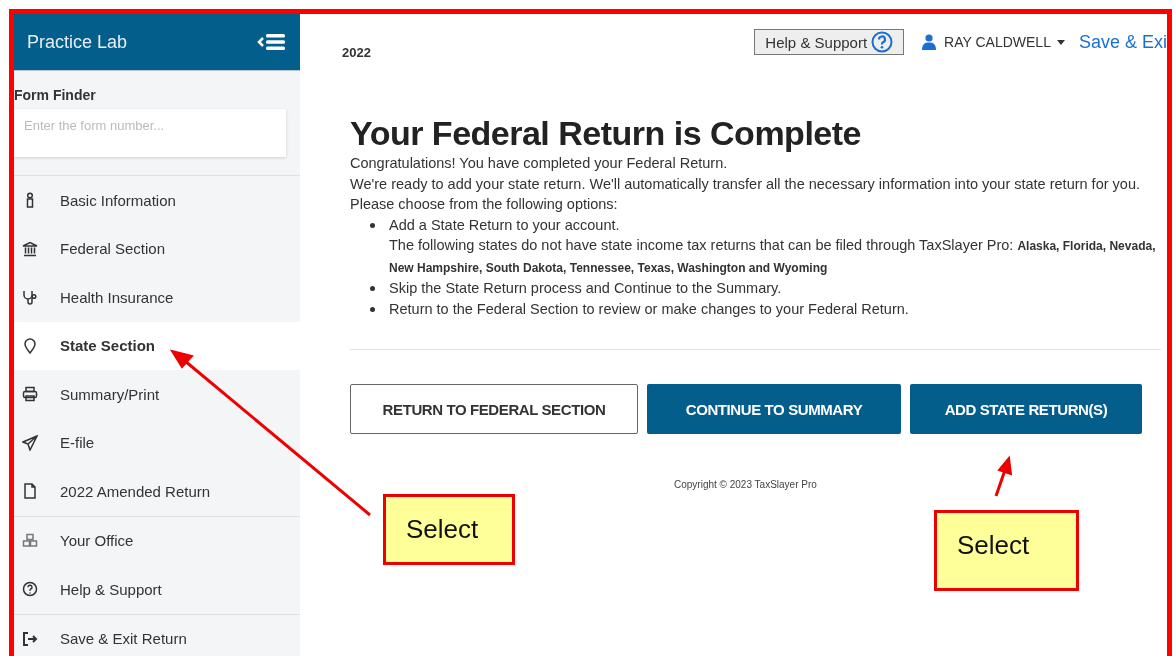  I want to click on exit-icon, so click(30, 638).